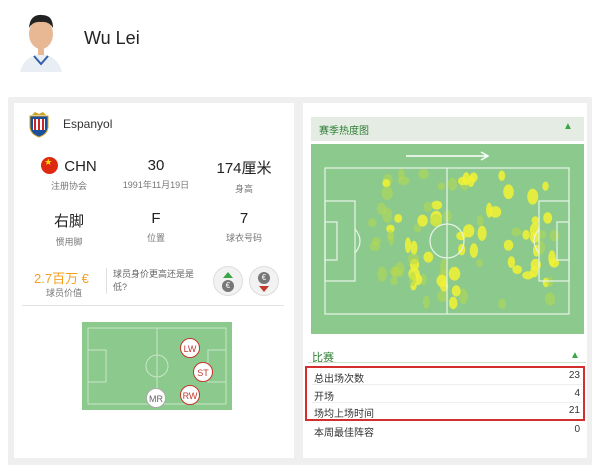  What do you see at coordinates (157, 366) in the screenshot?
I see `position-pitch: LW ST RW MR` at bounding box center [157, 366].